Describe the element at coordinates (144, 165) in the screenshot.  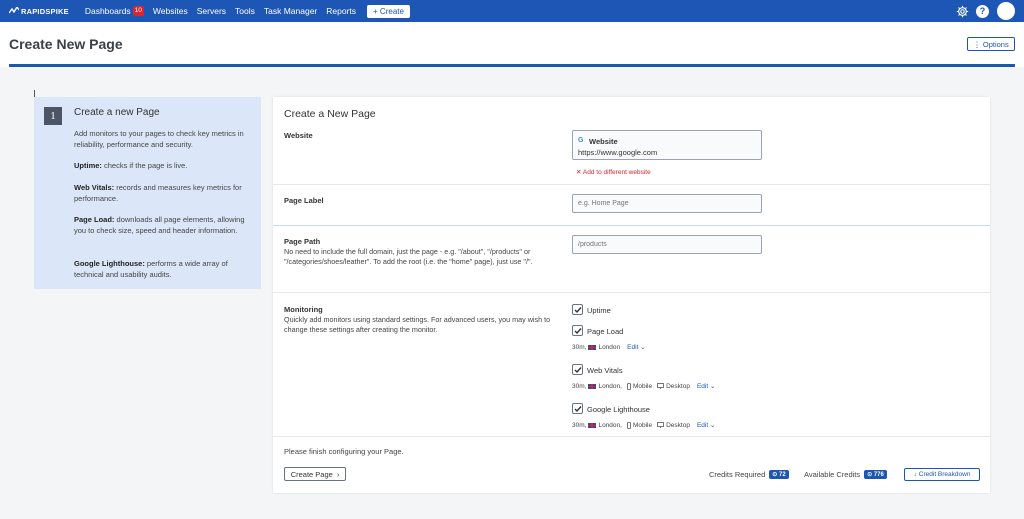
I see `feature-uptime-text: checks if the page is live.` at that location.